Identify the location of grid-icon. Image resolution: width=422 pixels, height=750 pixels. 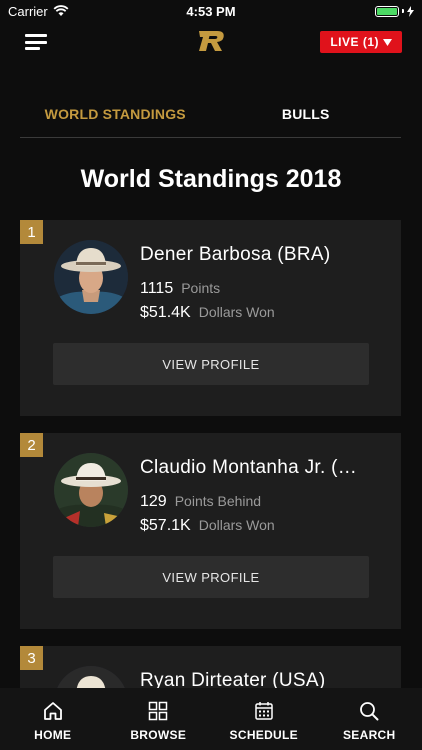
(158, 711).